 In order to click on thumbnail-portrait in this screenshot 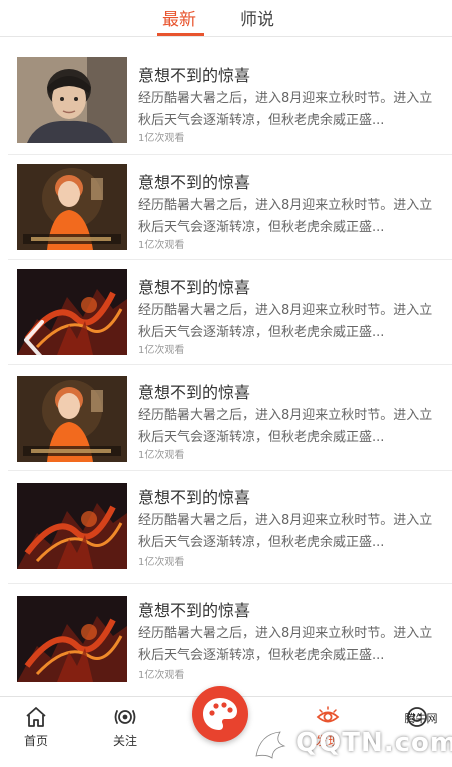, I will do `click(72, 100)`.